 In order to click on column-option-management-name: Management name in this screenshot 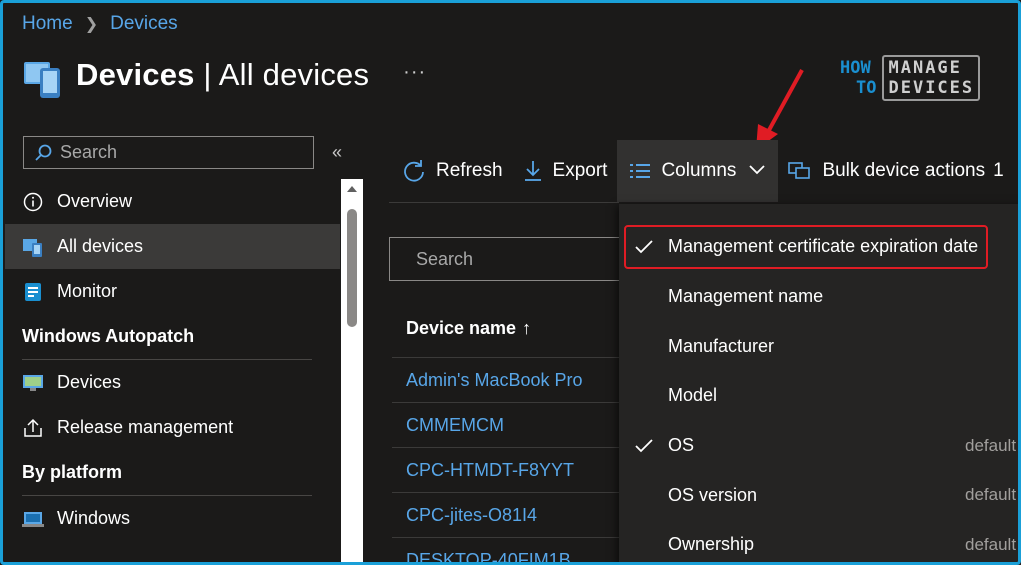, I will do `click(820, 297)`.